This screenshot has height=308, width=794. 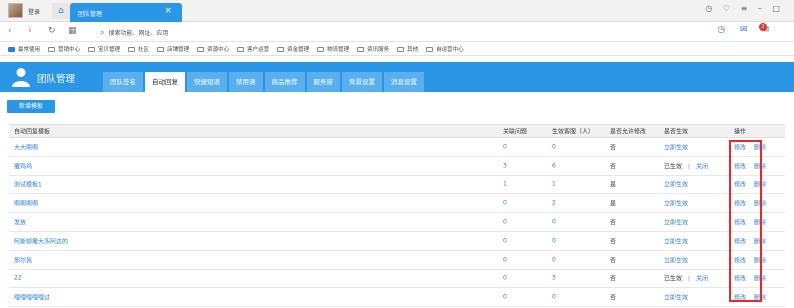 What do you see at coordinates (397, 204) in the screenshot?
I see `table-row: 啊啊啊啊 0 2 是立即生效 修改 删除` at bounding box center [397, 204].